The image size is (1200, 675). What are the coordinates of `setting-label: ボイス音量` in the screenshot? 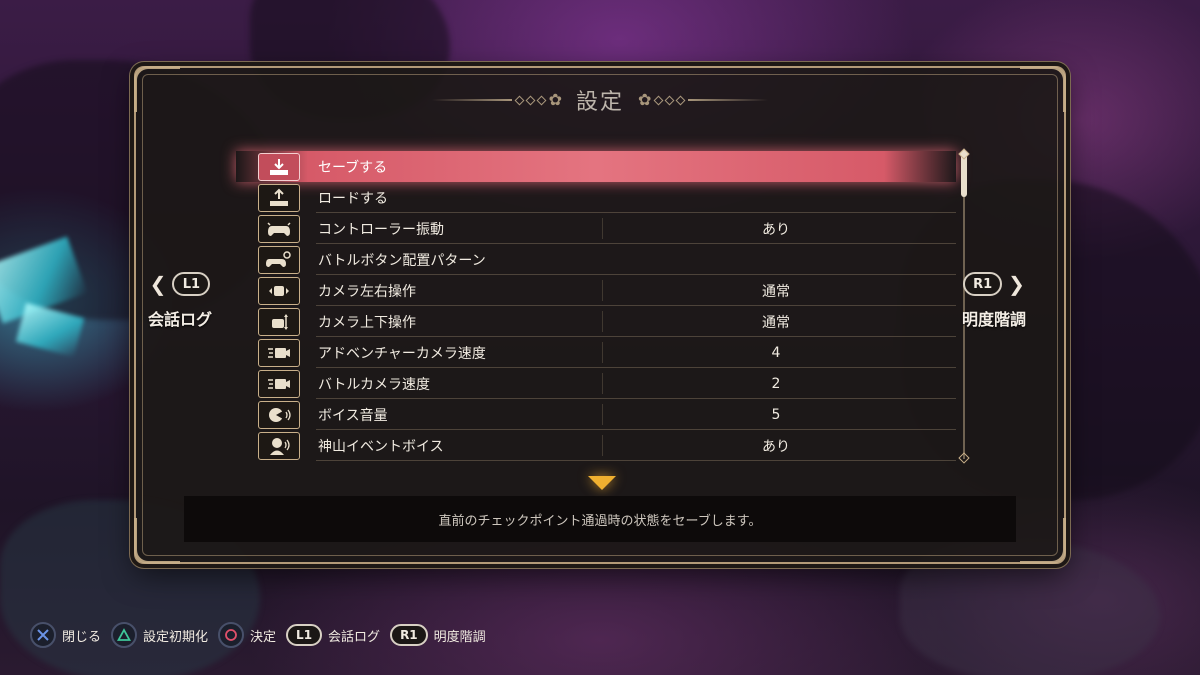 It's located at (353, 415).